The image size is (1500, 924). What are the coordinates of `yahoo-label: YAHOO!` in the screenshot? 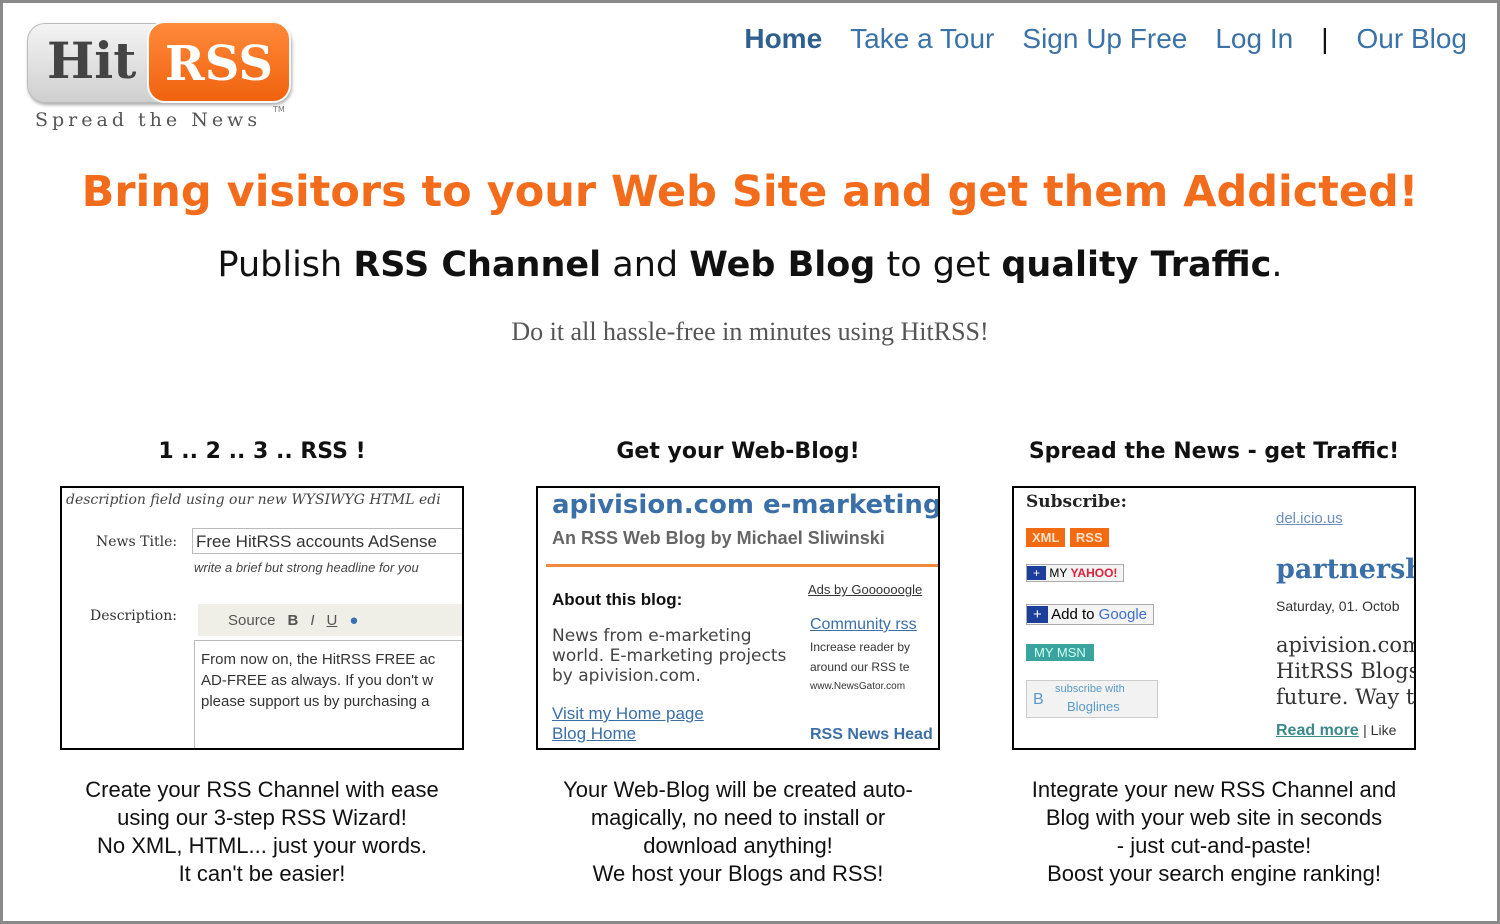 It's located at (1094, 573).